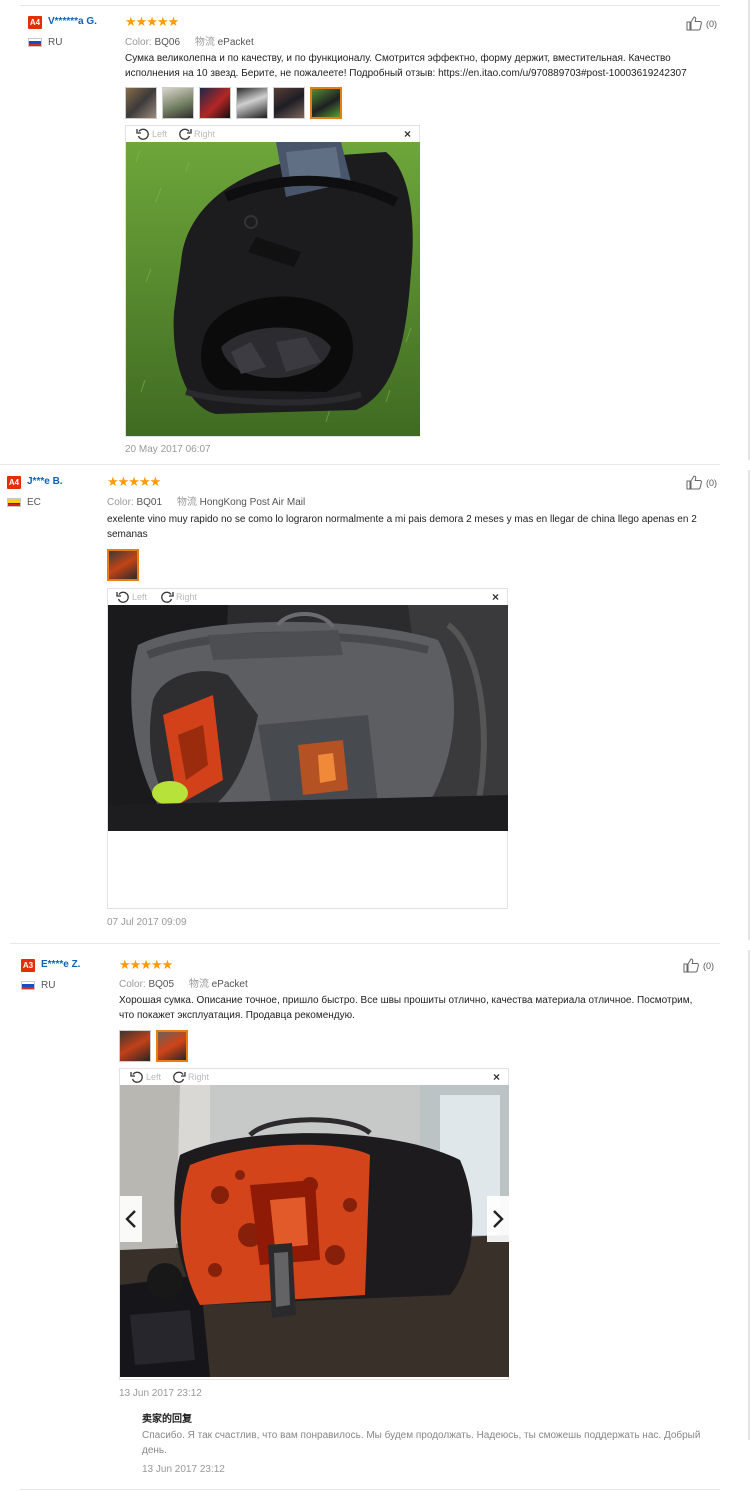 The width and height of the screenshot is (750, 1491). Describe the element at coordinates (34, 502) in the screenshot. I see `buyer-country: EC` at that location.